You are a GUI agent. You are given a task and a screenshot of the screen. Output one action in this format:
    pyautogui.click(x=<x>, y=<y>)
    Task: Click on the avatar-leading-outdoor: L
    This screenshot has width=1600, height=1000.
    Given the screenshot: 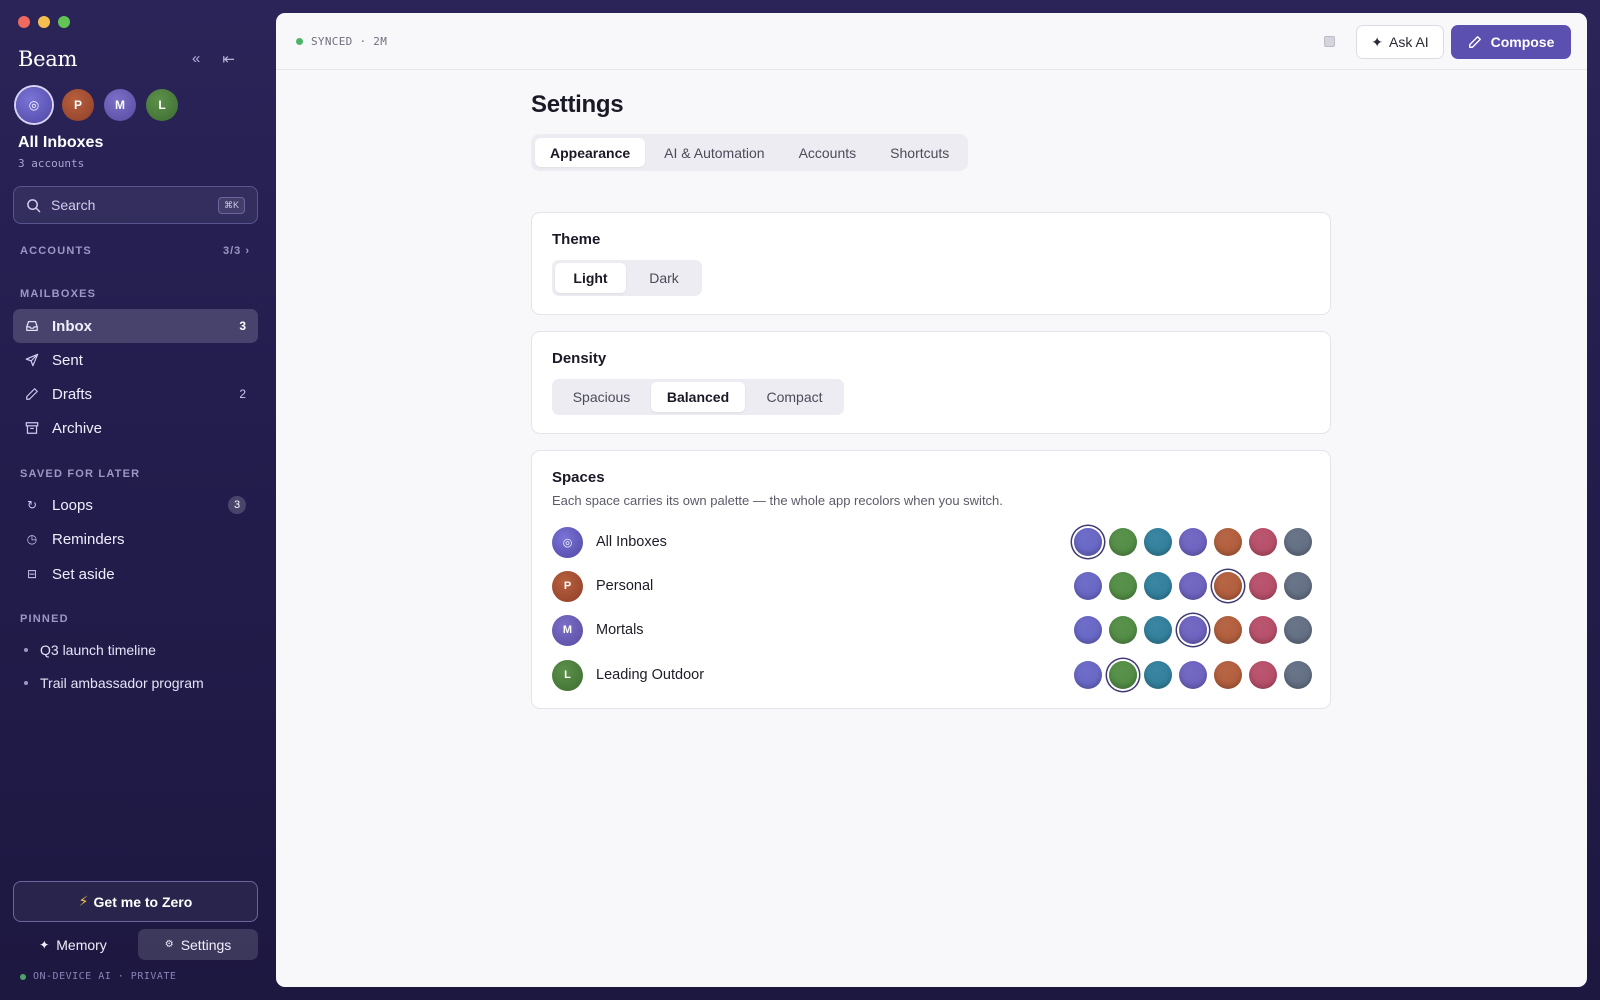 What is the action you would take?
    pyautogui.click(x=162, y=105)
    